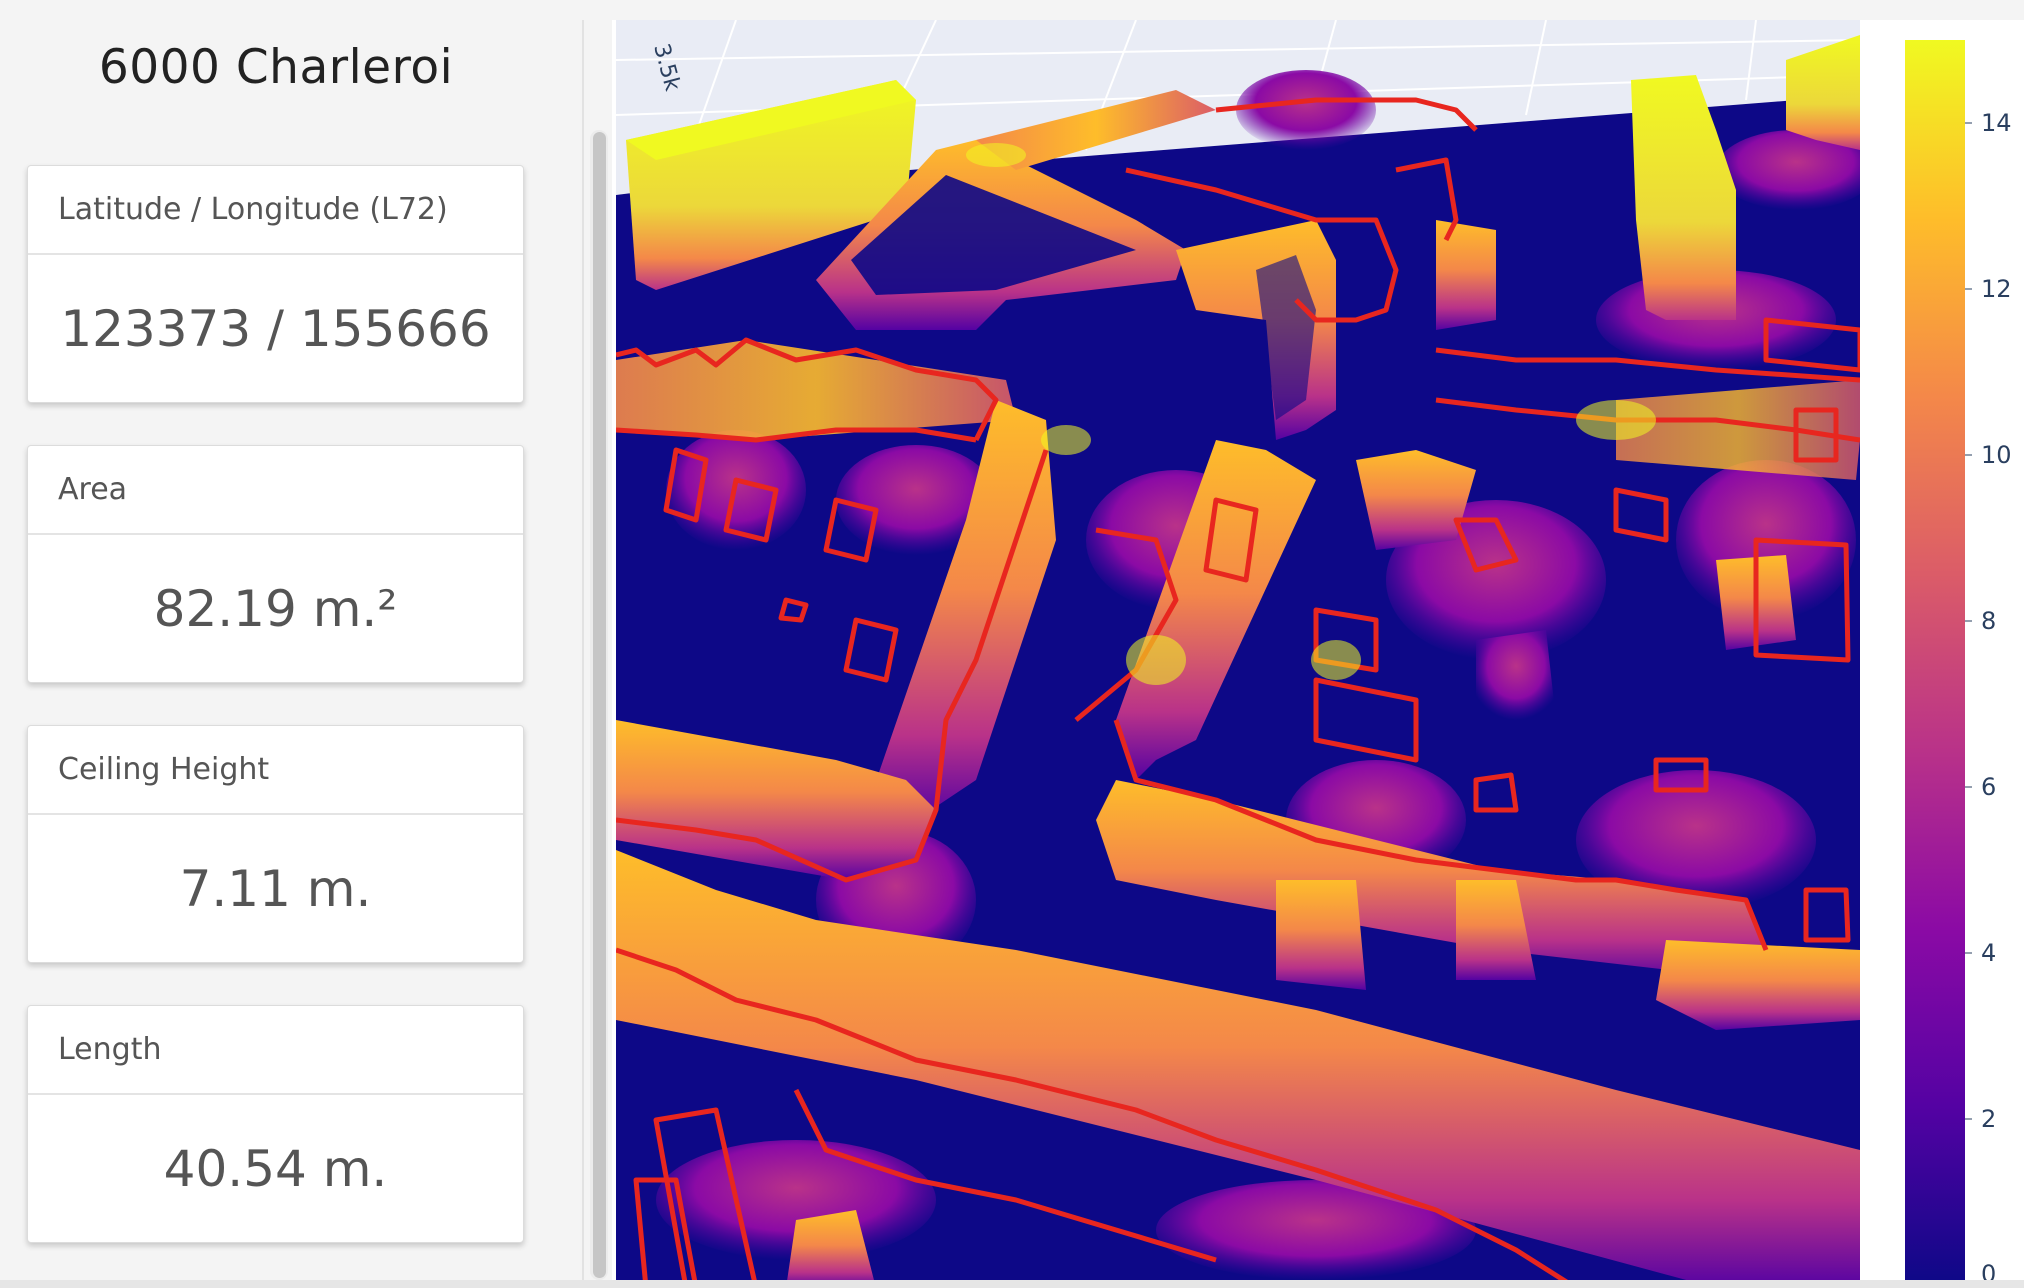 The height and width of the screenshot is (1288, 2024). I want to click on card-value: 40.54 m., so click(275, 1169).